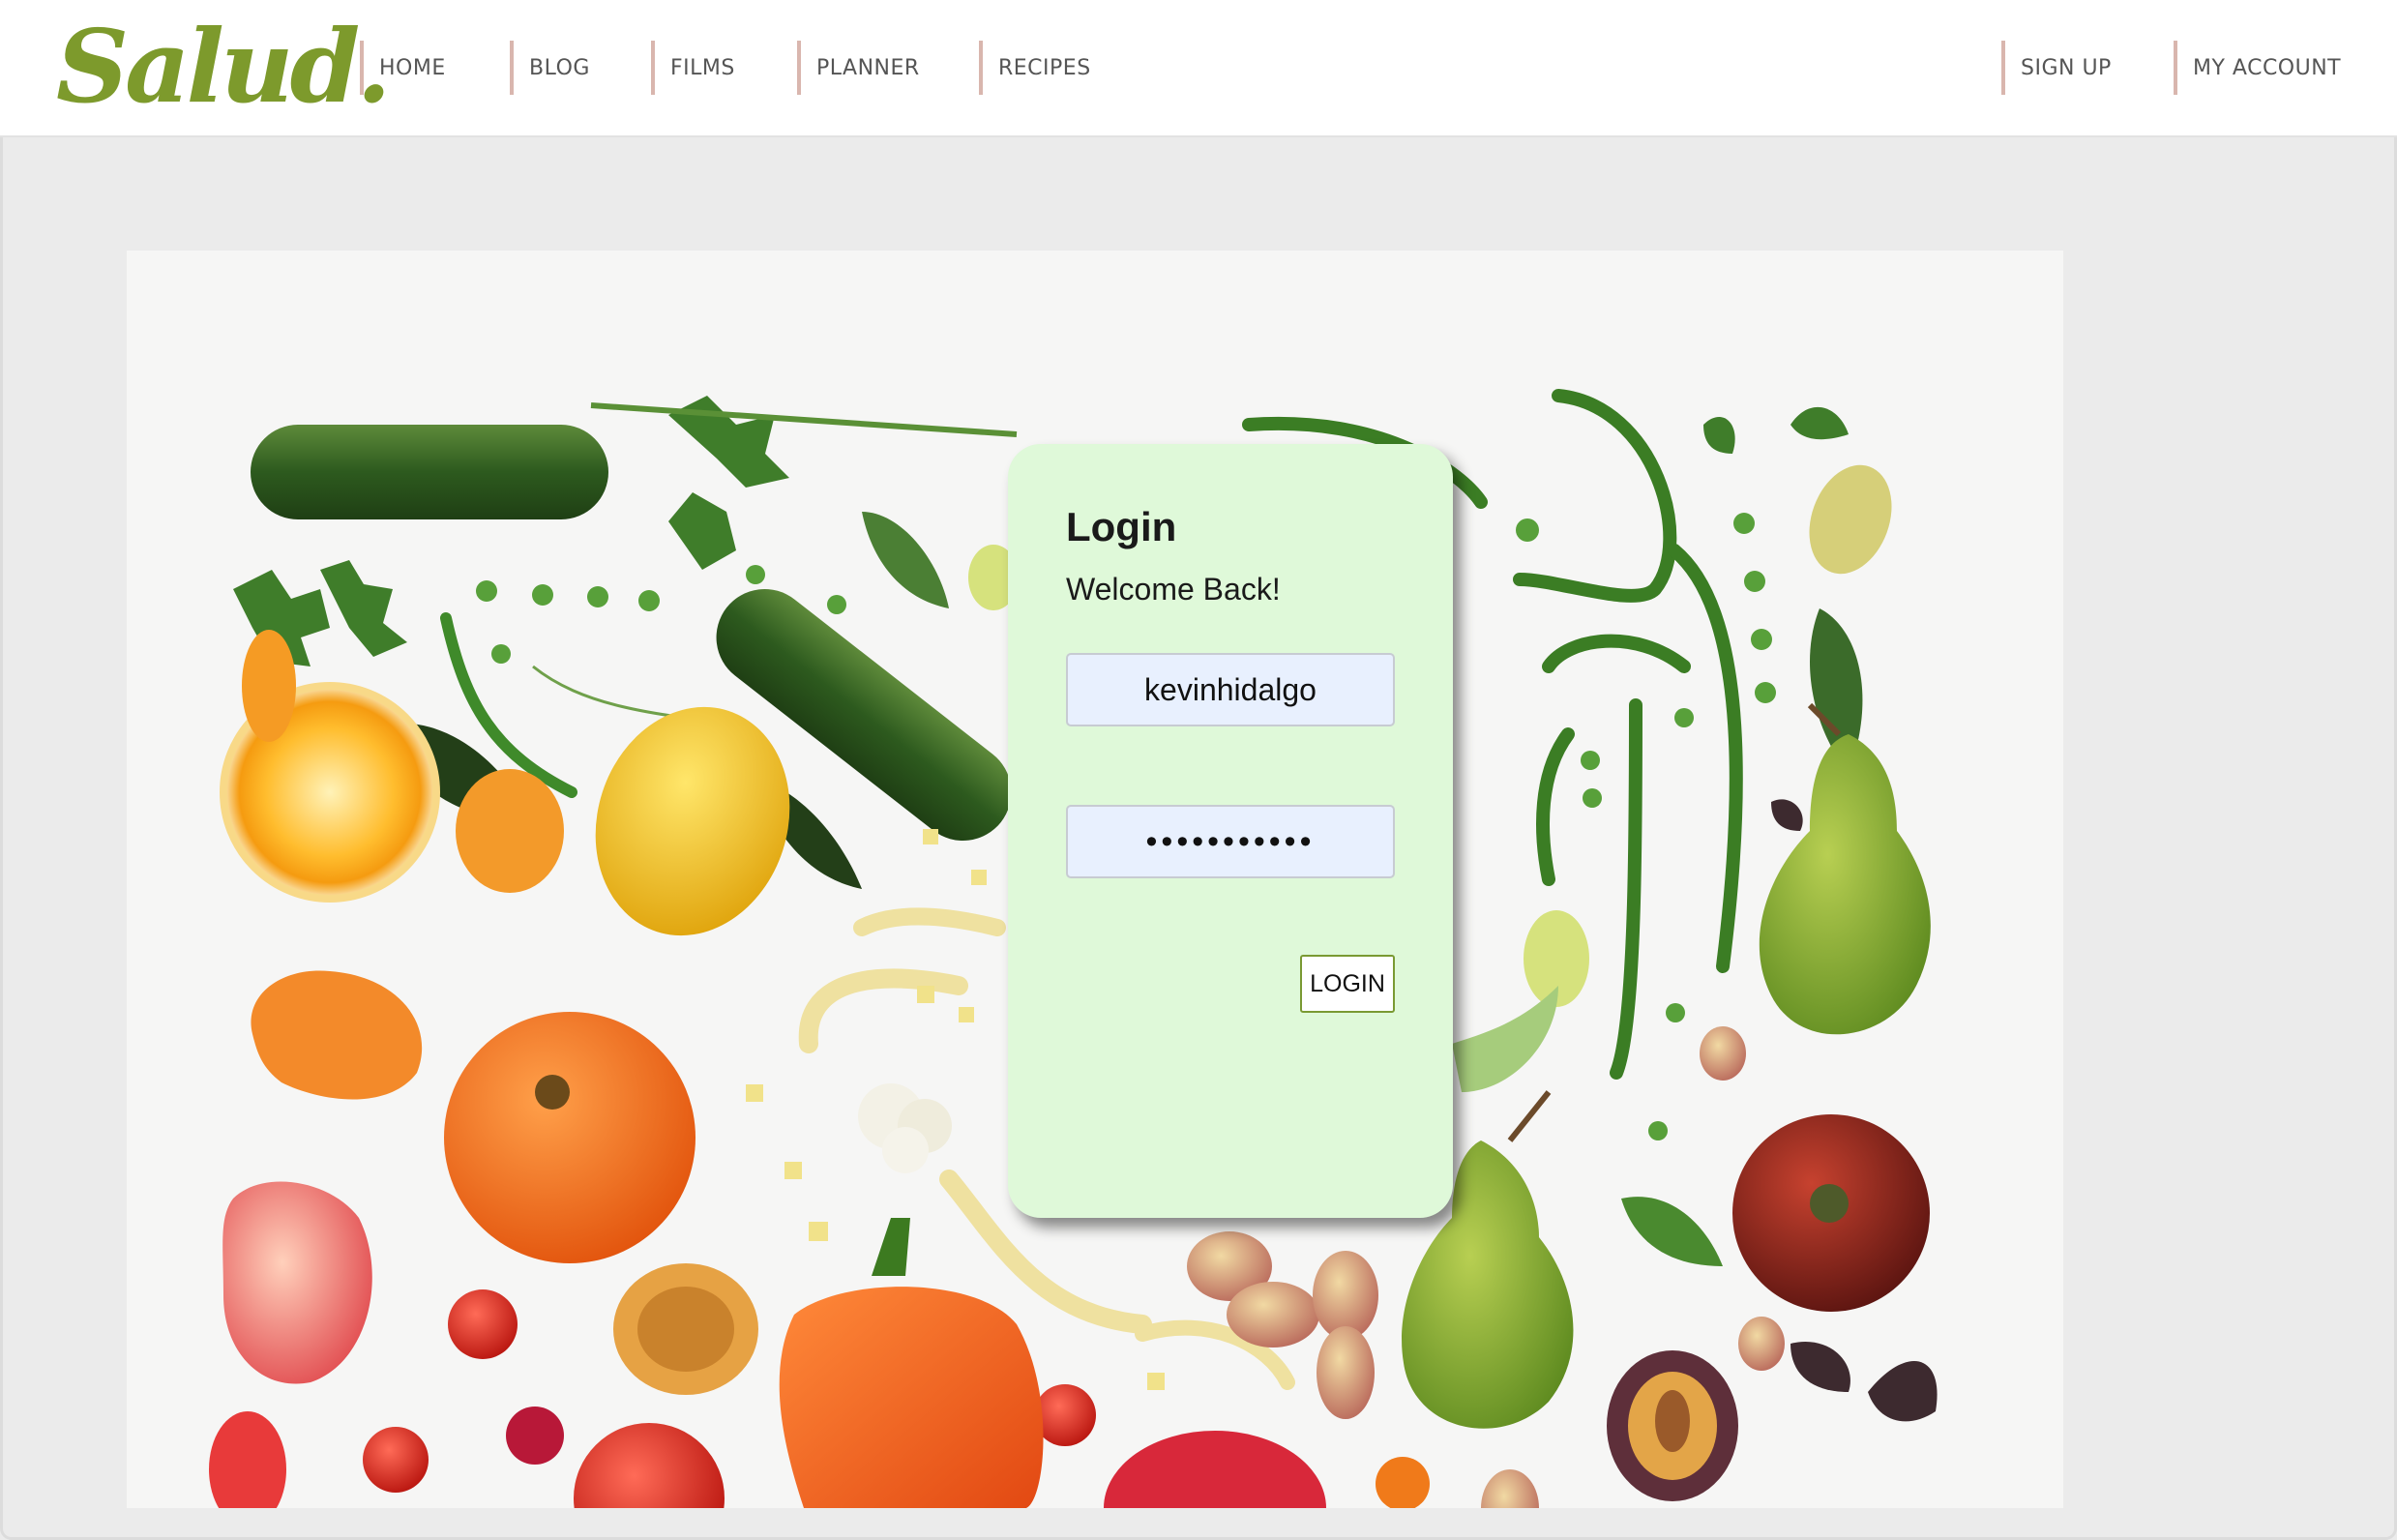 The width and height of the screenshot is (2397, 1540). What do you see at coordinates (1347, 984) in the screenshot?
I see `login-button: LOGIN` at bounding box center [1347, 984].